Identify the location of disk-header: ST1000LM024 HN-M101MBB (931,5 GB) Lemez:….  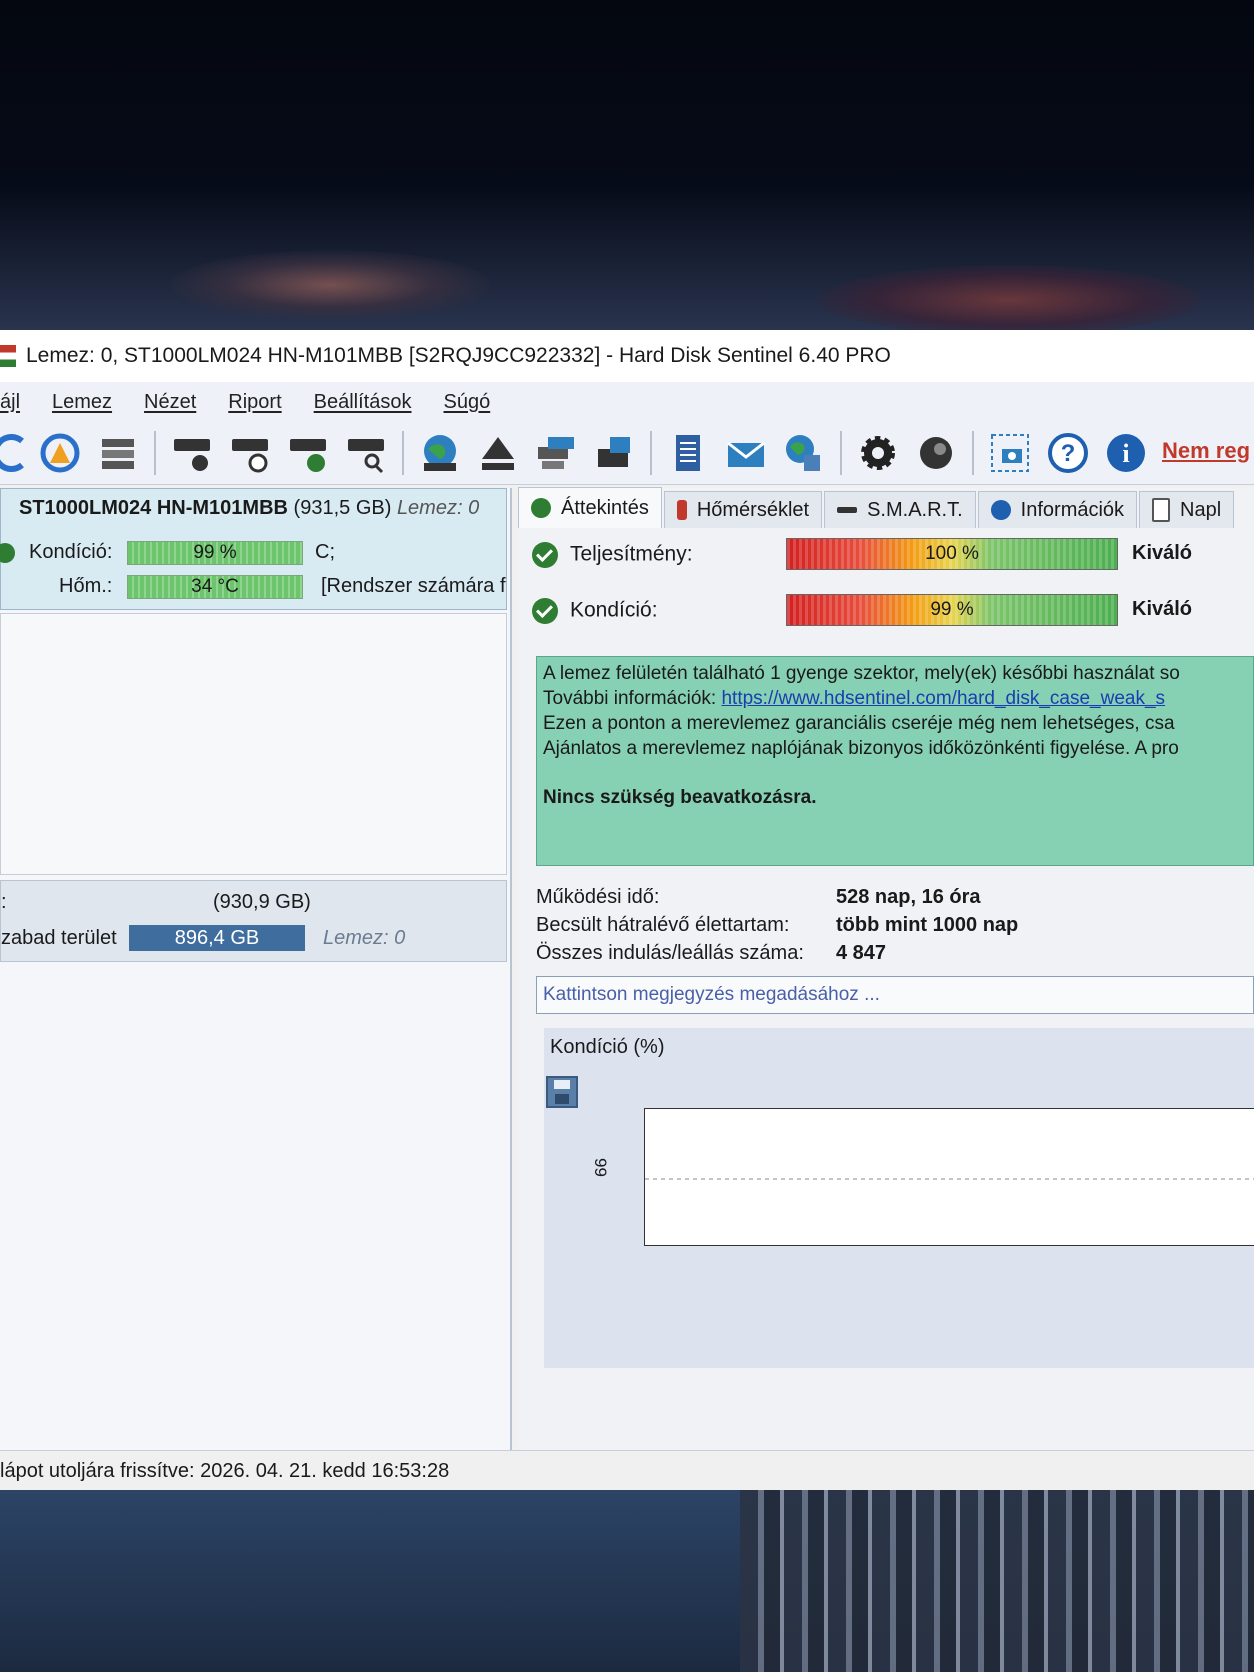
(249, 508).